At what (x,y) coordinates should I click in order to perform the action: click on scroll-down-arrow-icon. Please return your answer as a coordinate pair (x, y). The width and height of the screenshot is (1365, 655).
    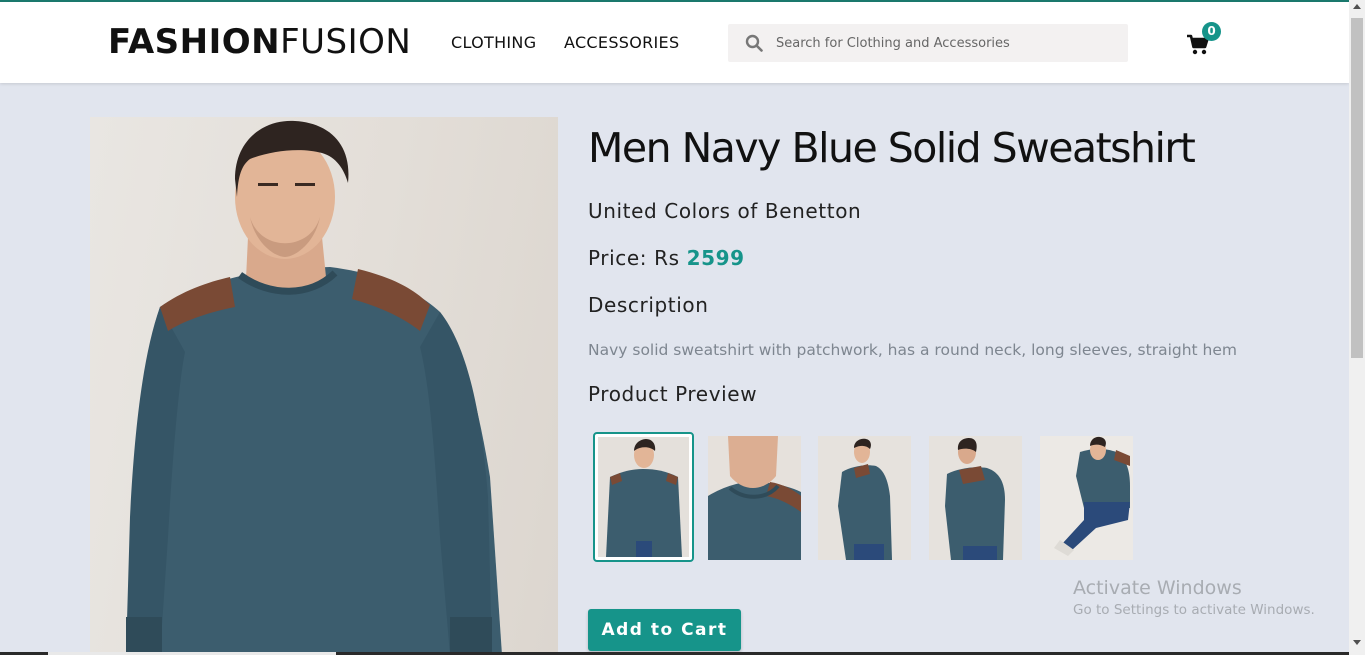
    Looking at the image, I should click on (1357, 642).